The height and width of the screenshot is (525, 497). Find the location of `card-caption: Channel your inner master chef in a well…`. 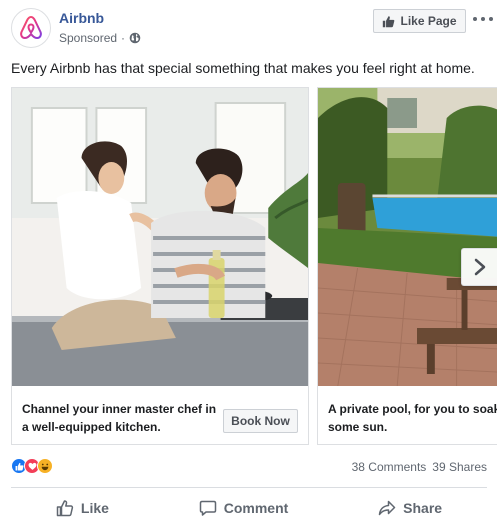

card-caption: Channel your inner master chef in a well… is located at coordinates (119, 418).